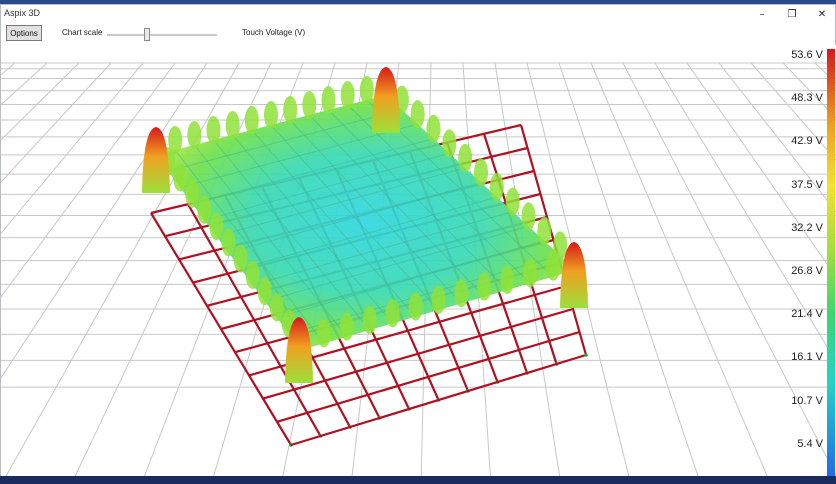 This screenshot has width=836, height=484. I want to click on minimize-button: –, so click(762, 14).